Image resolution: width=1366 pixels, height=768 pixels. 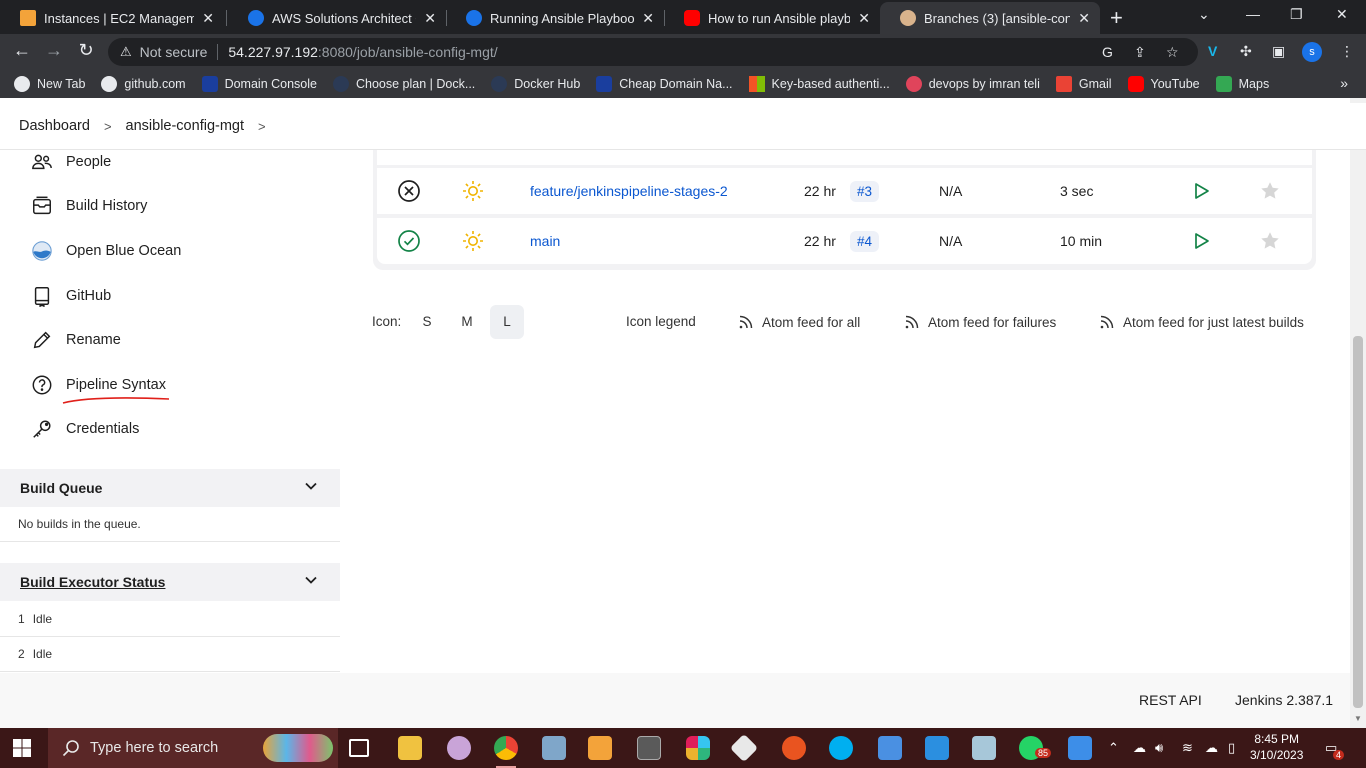 What do you see at coordinates (1347, 51) in the screenshot?
I see `menu-kebab-icon: ⋮` at bounding box center [1347, 51].